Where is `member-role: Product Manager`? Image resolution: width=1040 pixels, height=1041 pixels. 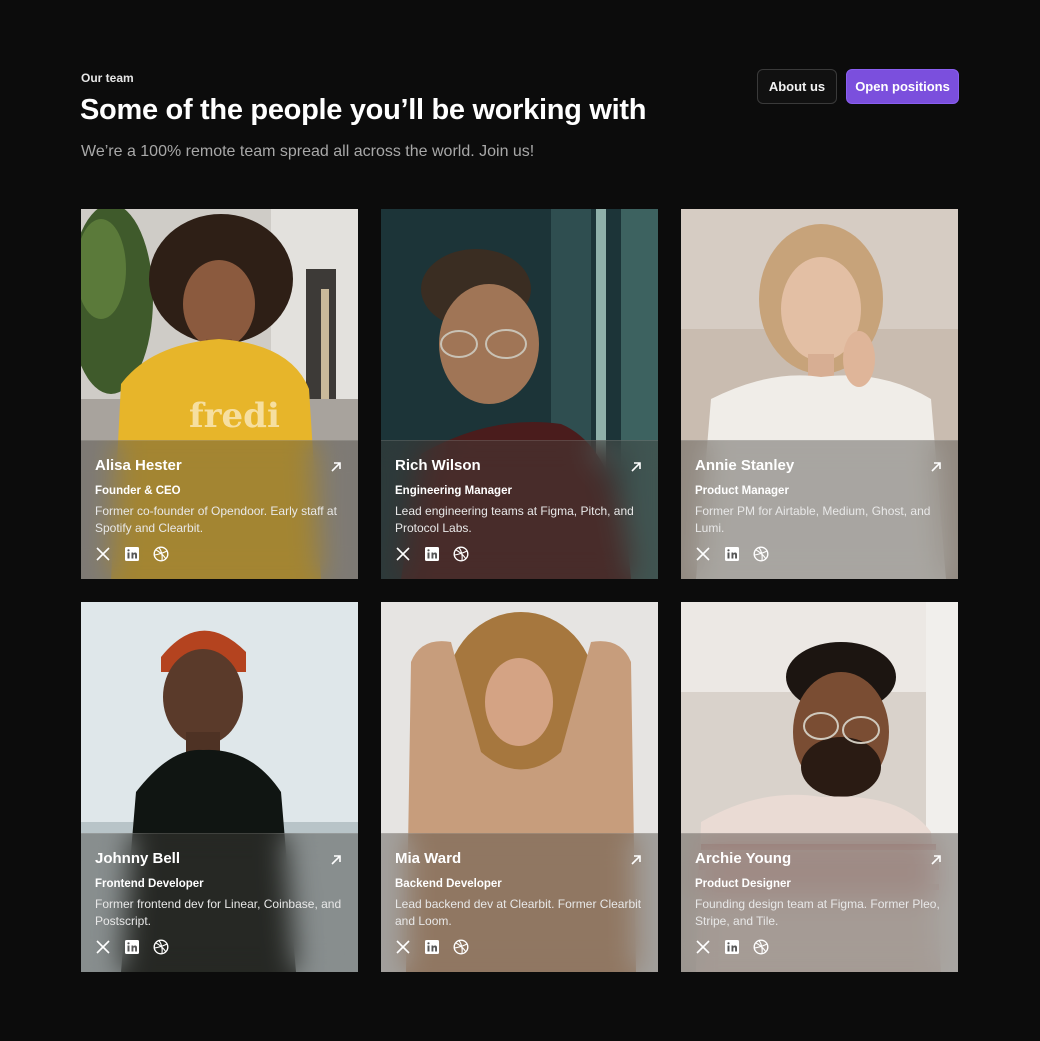 member-role: Product Manager is located at coordinates (742, 491).